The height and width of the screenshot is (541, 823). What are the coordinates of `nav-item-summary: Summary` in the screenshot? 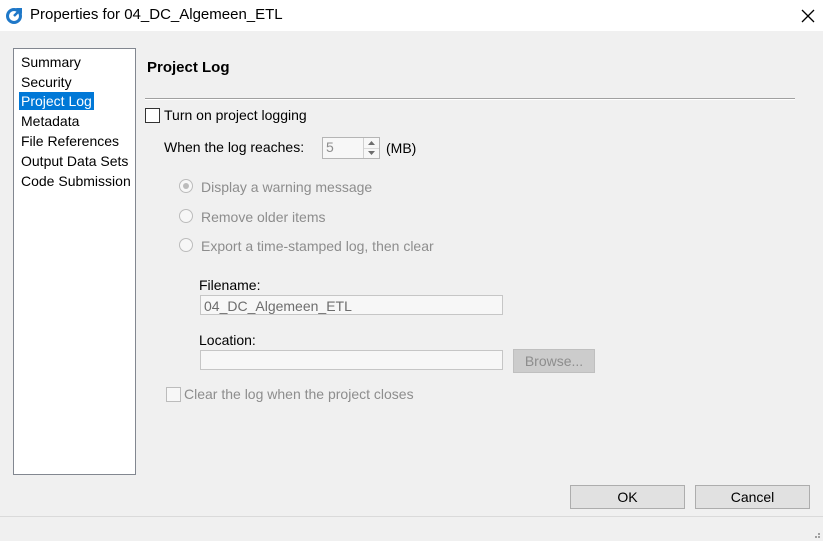 It's located at (51, 62).